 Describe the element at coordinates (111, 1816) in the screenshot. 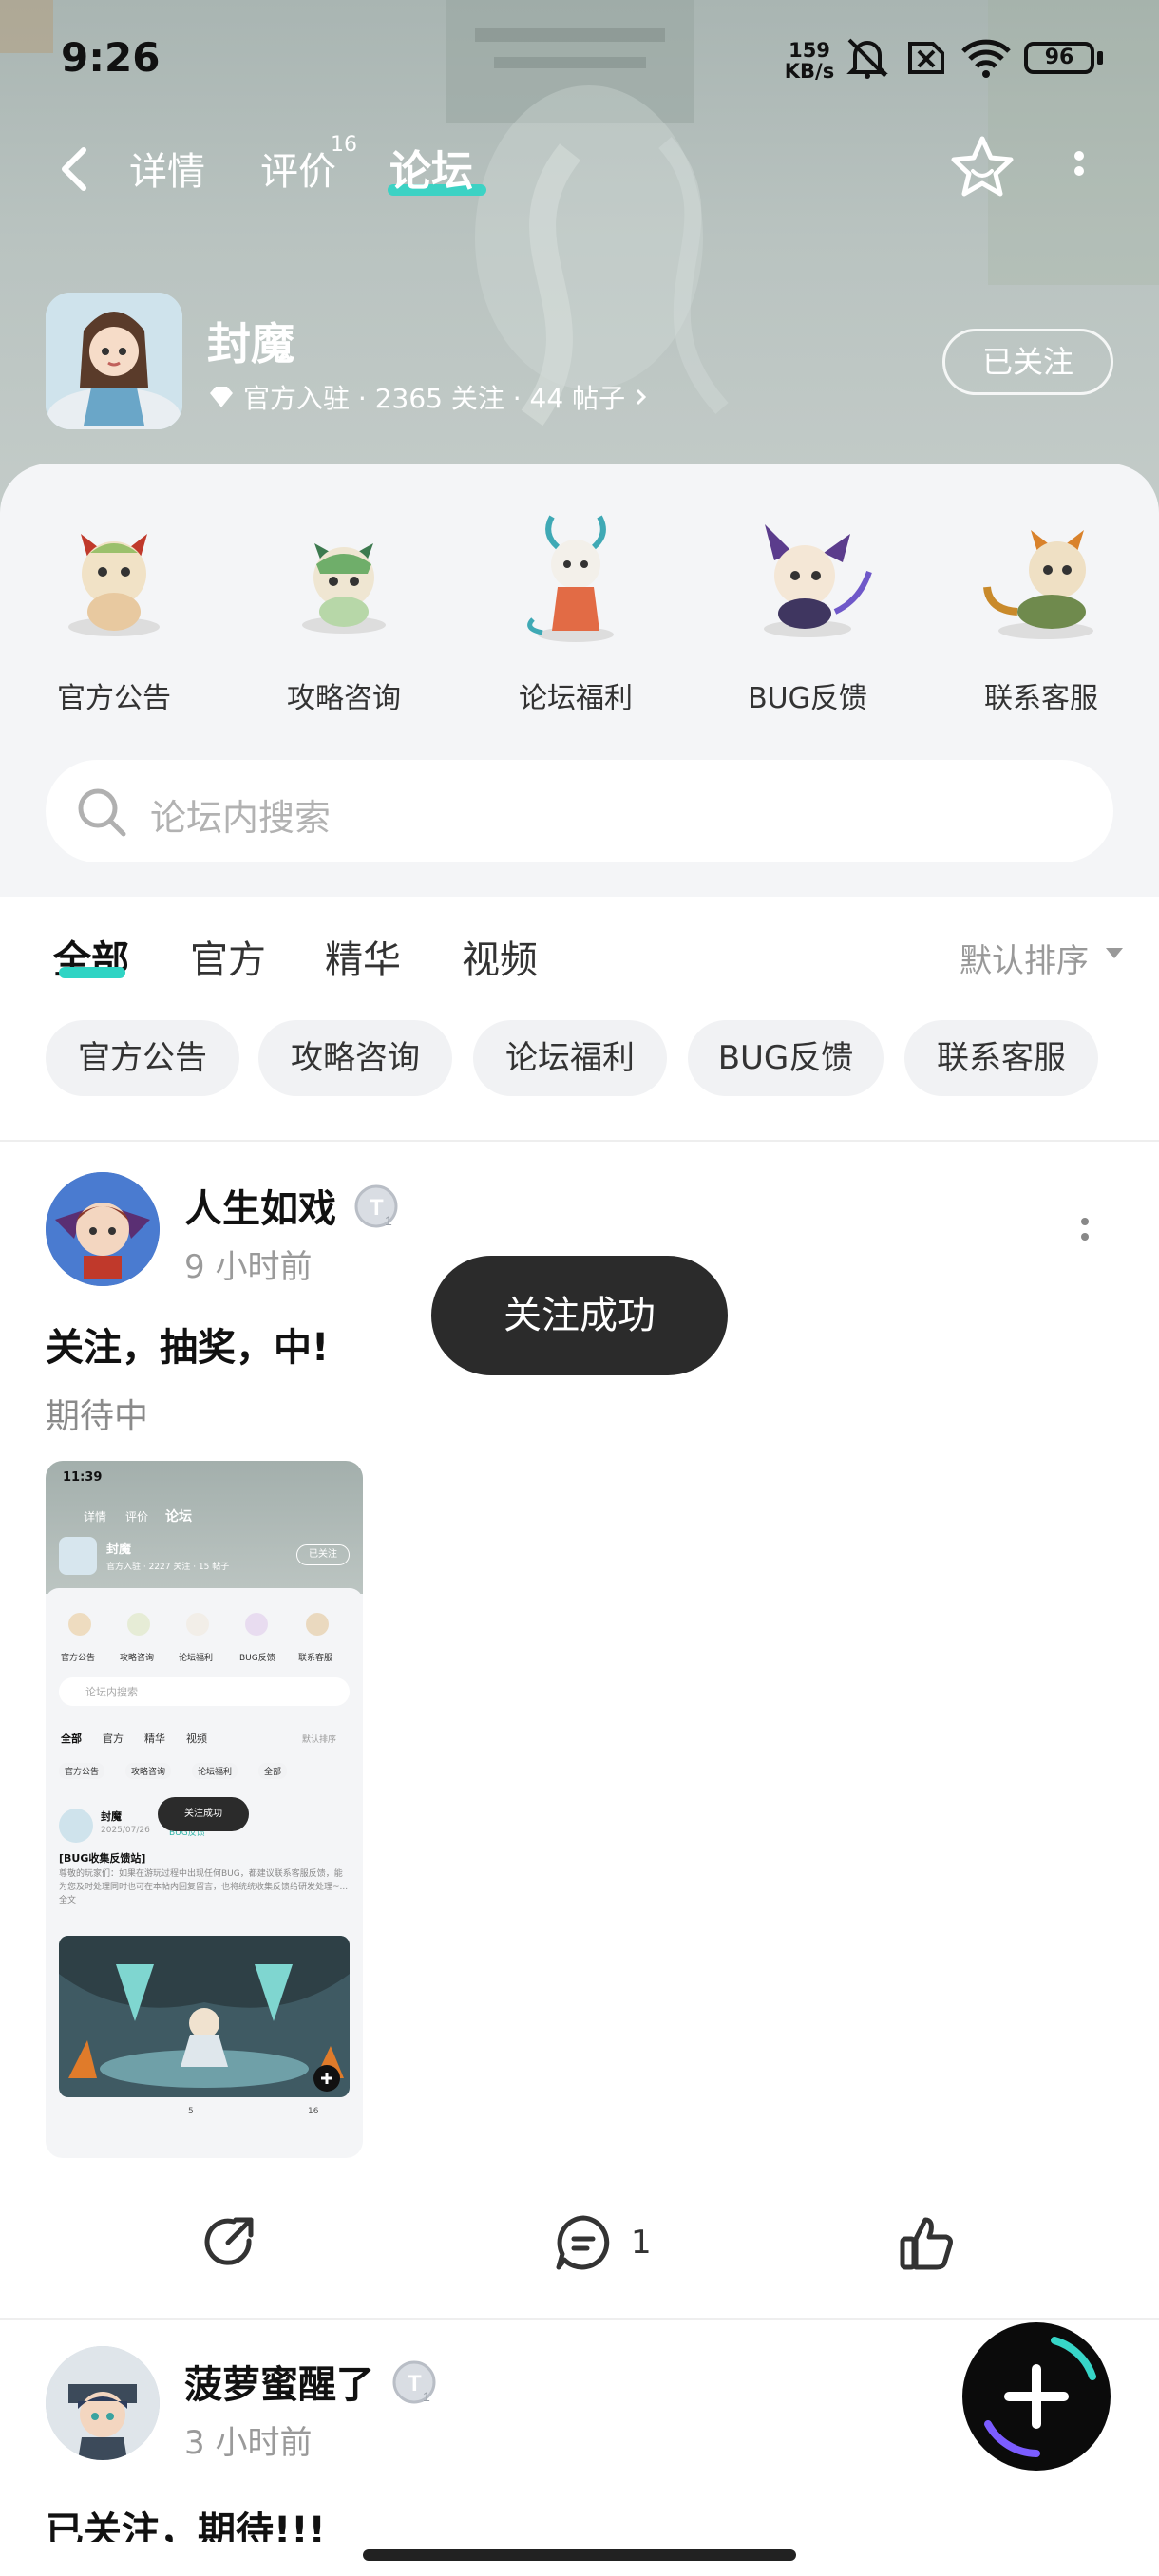

I see `mini-post-author: 封魔` at that location.